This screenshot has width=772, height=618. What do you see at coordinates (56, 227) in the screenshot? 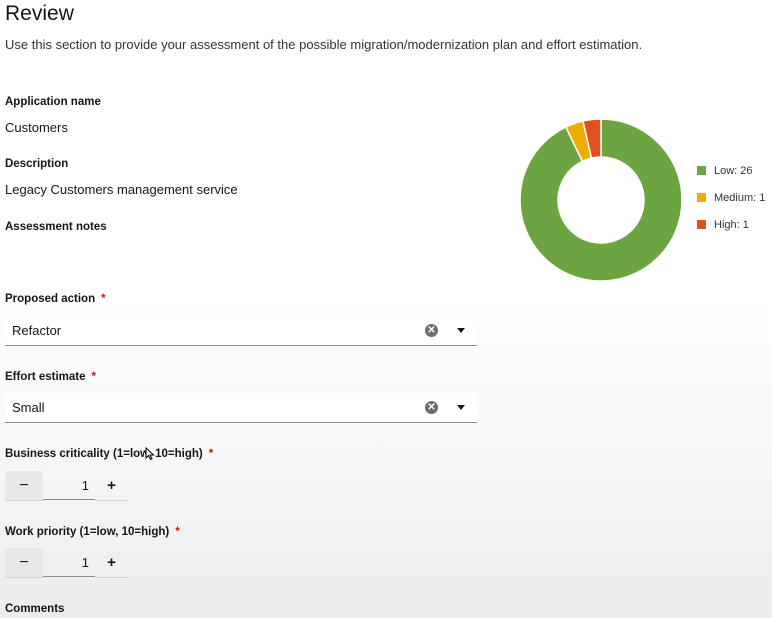
I see `assessment-notes-label: Assessment notes` at bounding box center [56, 227].